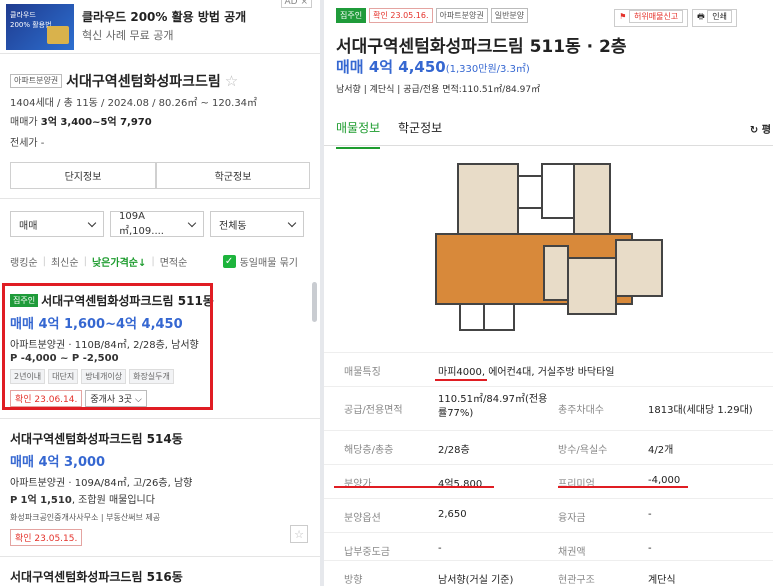 The height and width of the screenshot is (586, 773). I want to click on complex-sale-price: 매매가 3억 3,400~5억 7,970, so click(81, 120).